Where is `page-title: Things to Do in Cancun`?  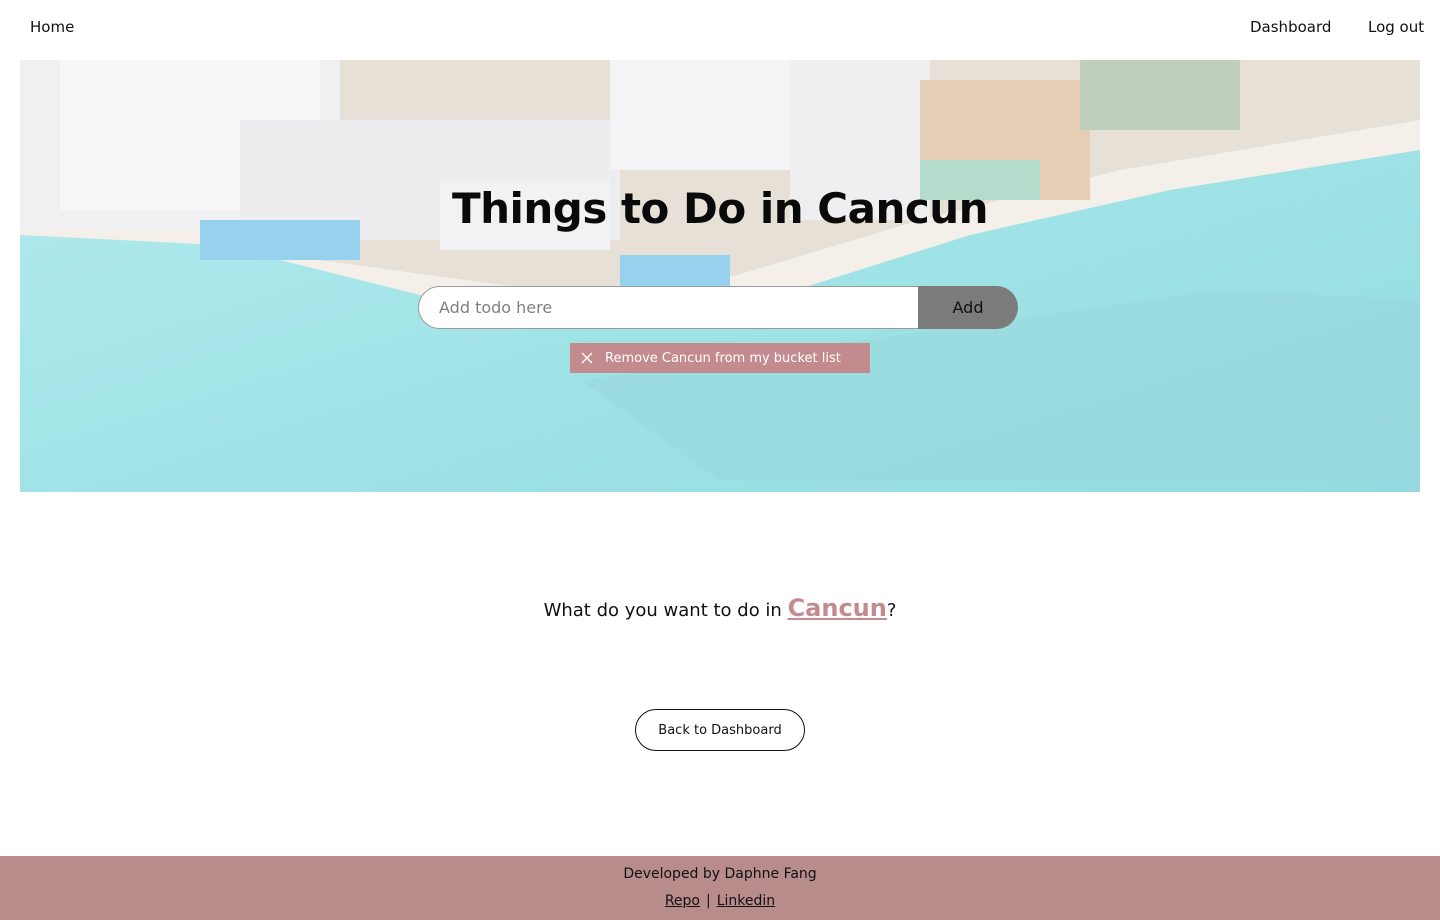
page-title: Things to Do in Cancun is located at coordinates (720, 208).